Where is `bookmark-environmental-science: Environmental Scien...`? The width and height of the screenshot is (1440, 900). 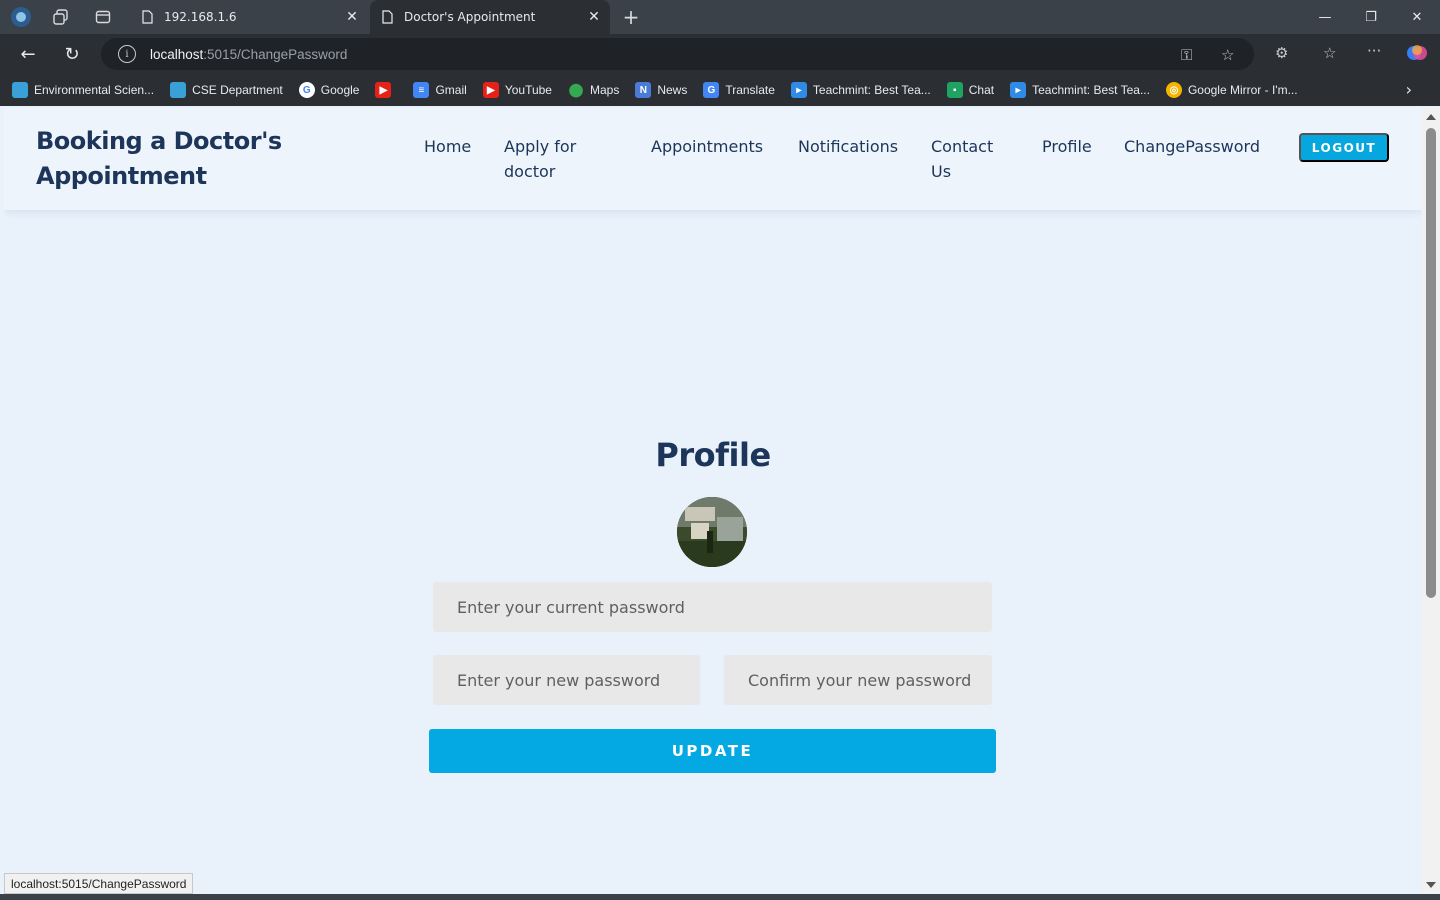
bookmark-environmental-science: Environmental Scien... is located at coordinates (83, 90).